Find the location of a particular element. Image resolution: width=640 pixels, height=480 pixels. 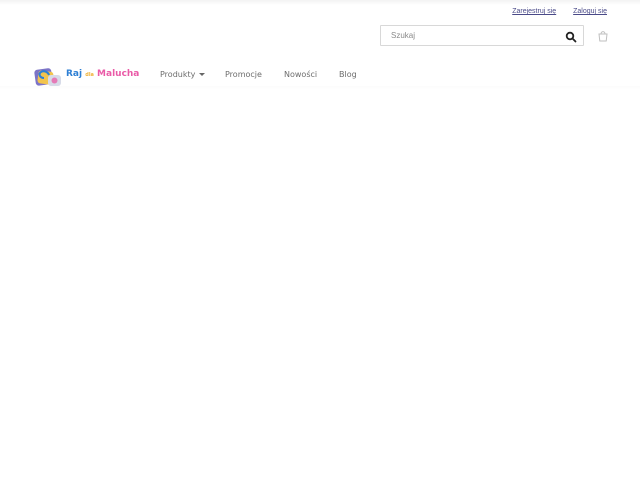

cart-button is located at coordinates (603, 36).